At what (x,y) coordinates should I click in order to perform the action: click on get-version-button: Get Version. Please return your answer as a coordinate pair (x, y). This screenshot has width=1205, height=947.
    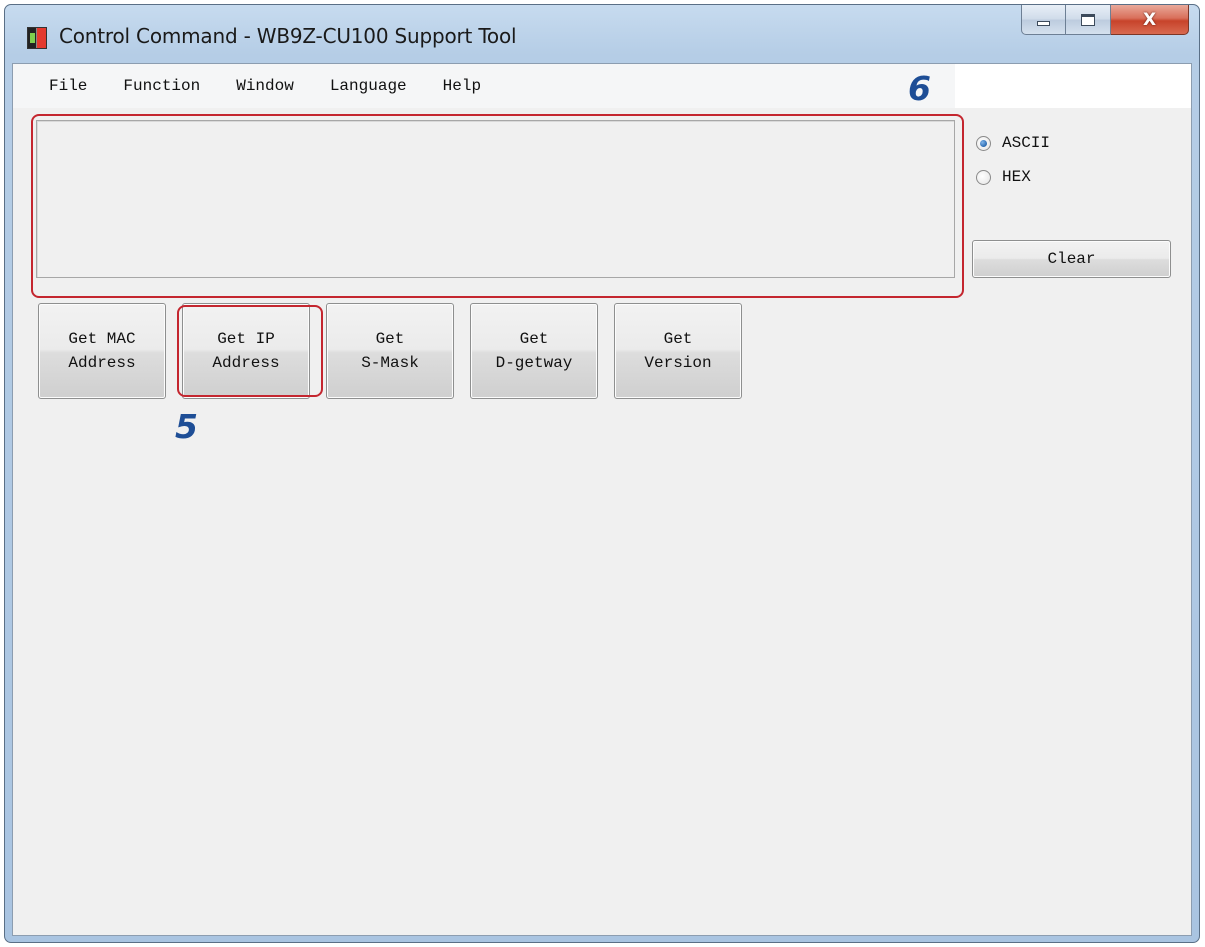
    Looking at the image, I should click on (678, 351).